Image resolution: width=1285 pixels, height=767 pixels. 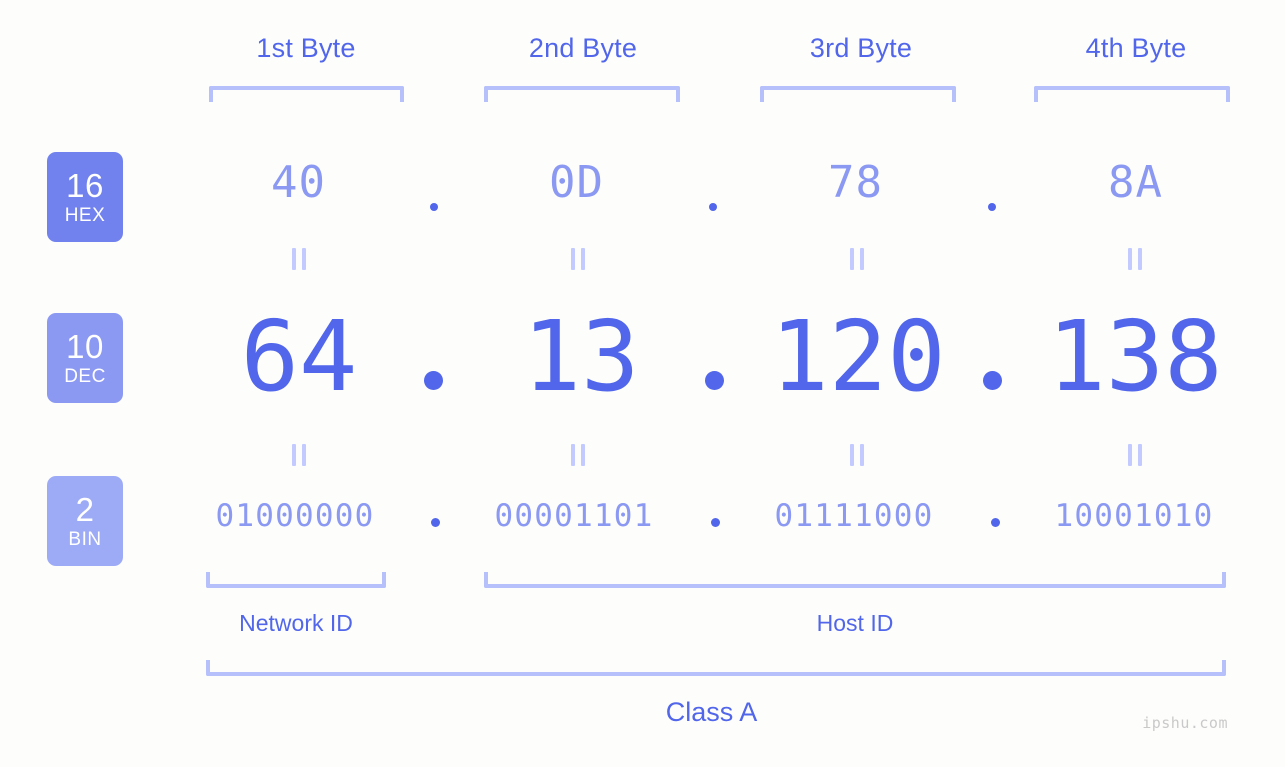 What do you see at coordinates (296, 580) in the screenshot?
I see `network-id-bracket` at bounding box center [296, 580].